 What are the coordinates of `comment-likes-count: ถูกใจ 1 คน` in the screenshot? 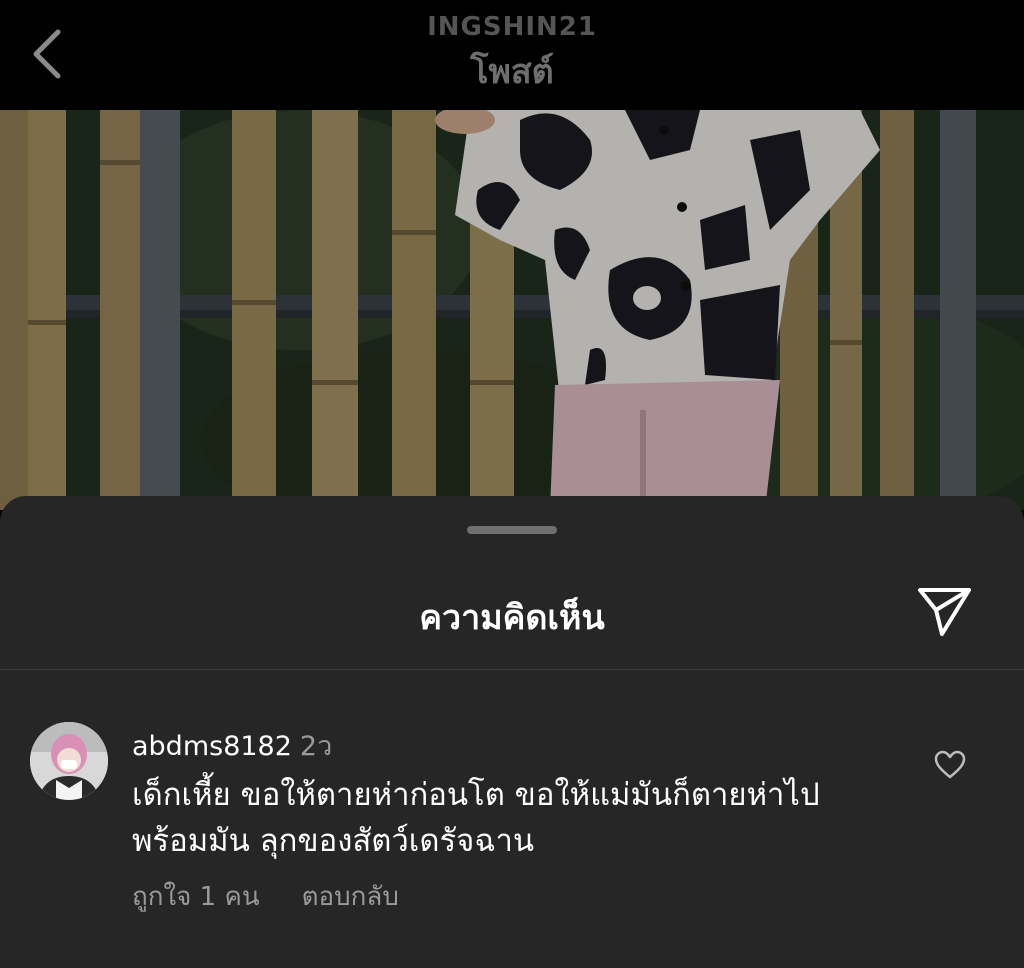 It's located at (196, 897).